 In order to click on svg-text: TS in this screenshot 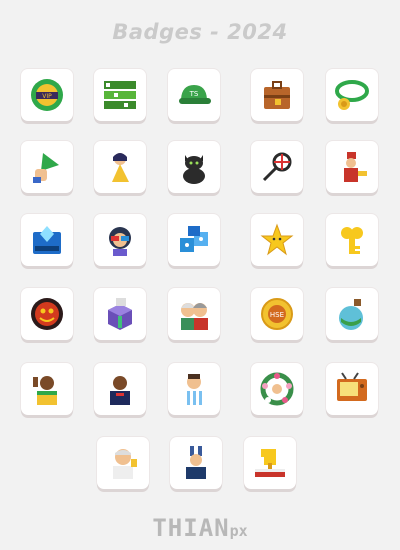, I will do `click(194, 94)`.